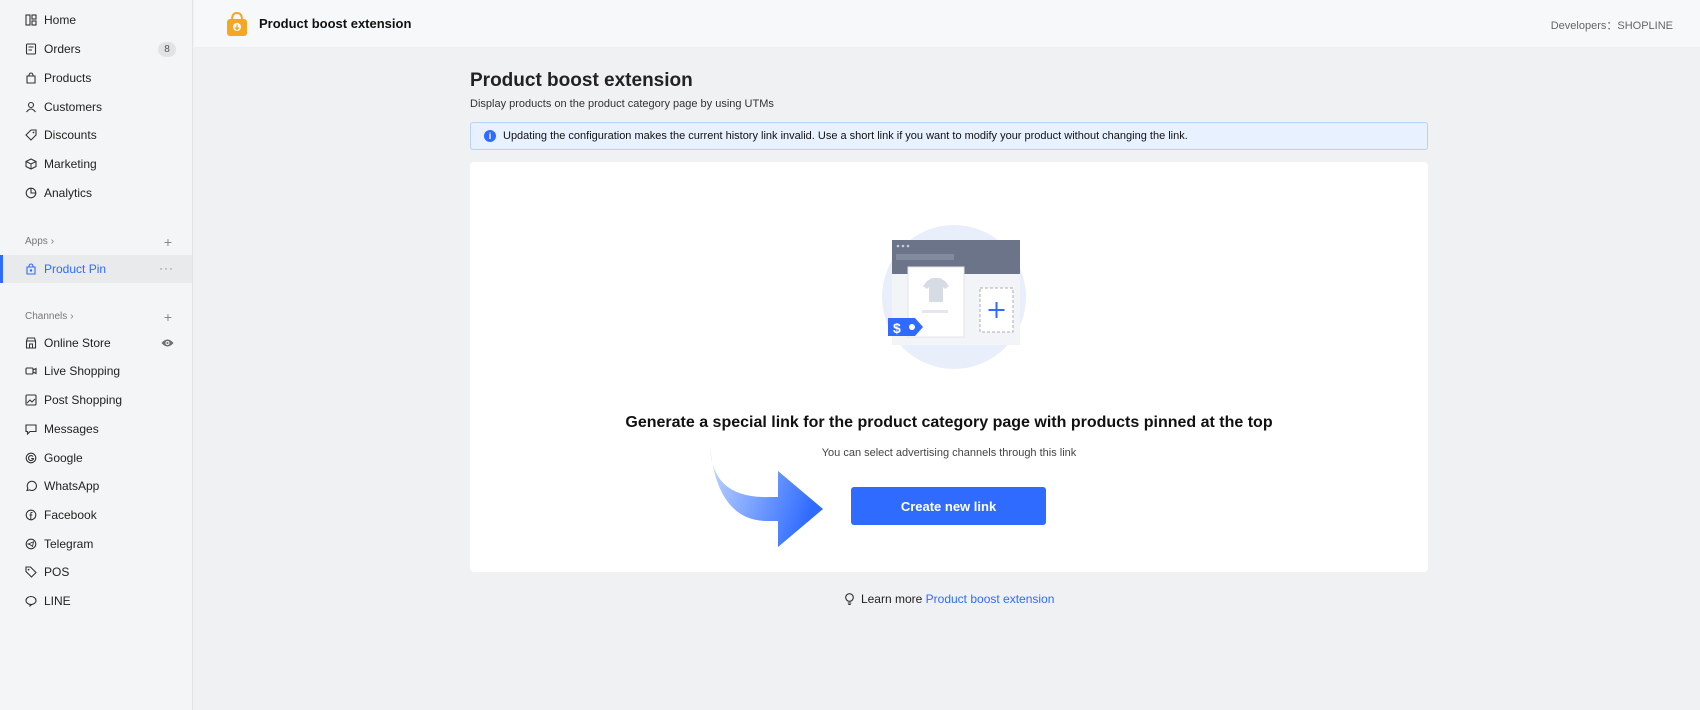 The image size is (1700, 710). I want to click on page-title: Product boost extension, so click(581, 80).